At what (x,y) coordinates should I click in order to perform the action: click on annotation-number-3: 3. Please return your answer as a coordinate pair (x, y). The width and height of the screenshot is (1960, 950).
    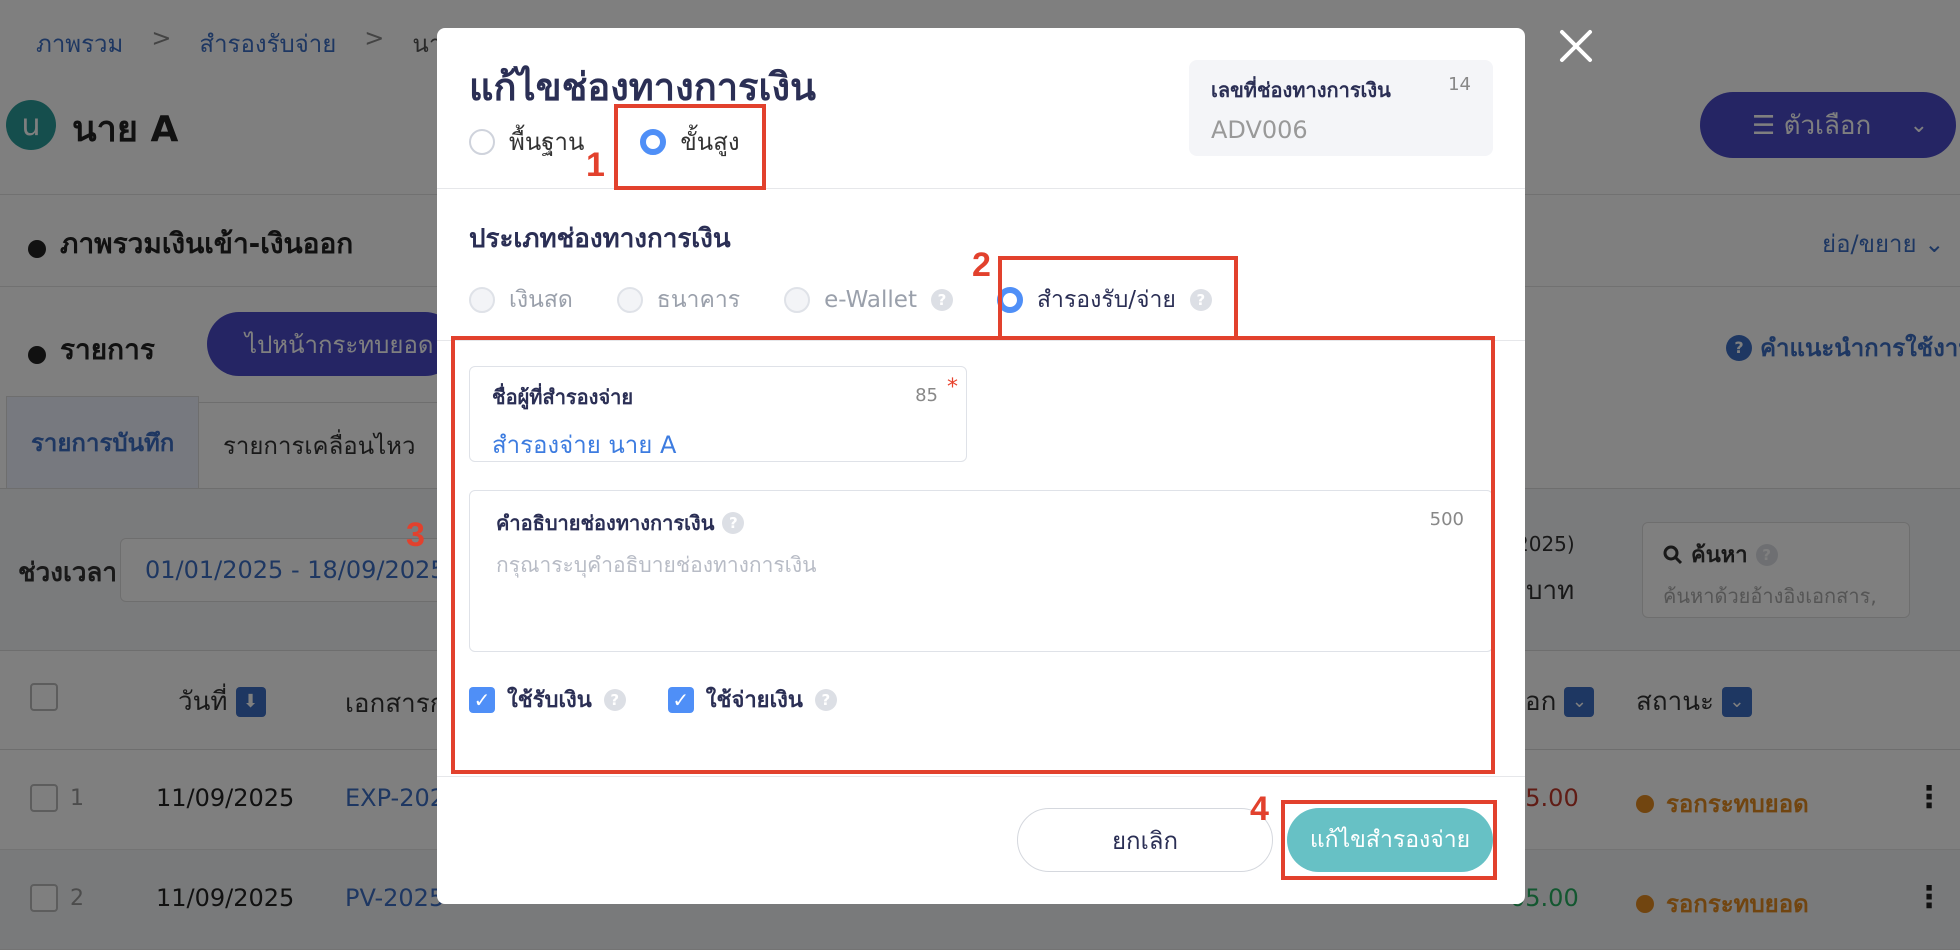
    Looking at the image, I should click on (415, 535).